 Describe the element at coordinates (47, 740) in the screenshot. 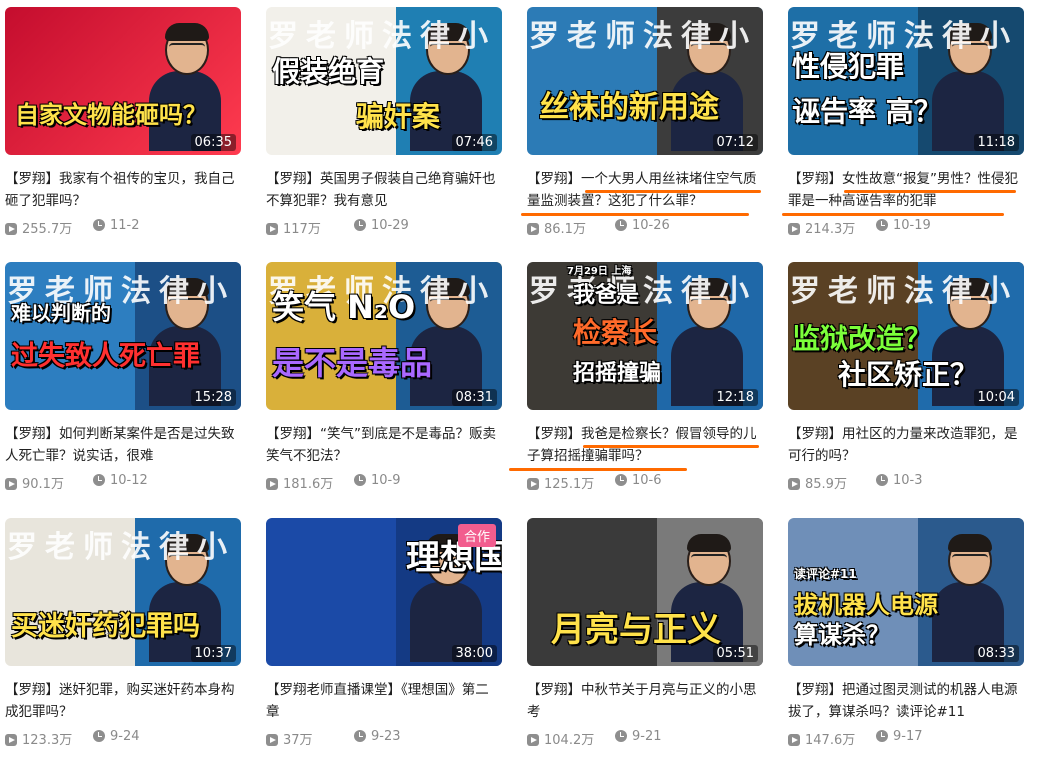

I see `view-count: 123.3万` at that location.